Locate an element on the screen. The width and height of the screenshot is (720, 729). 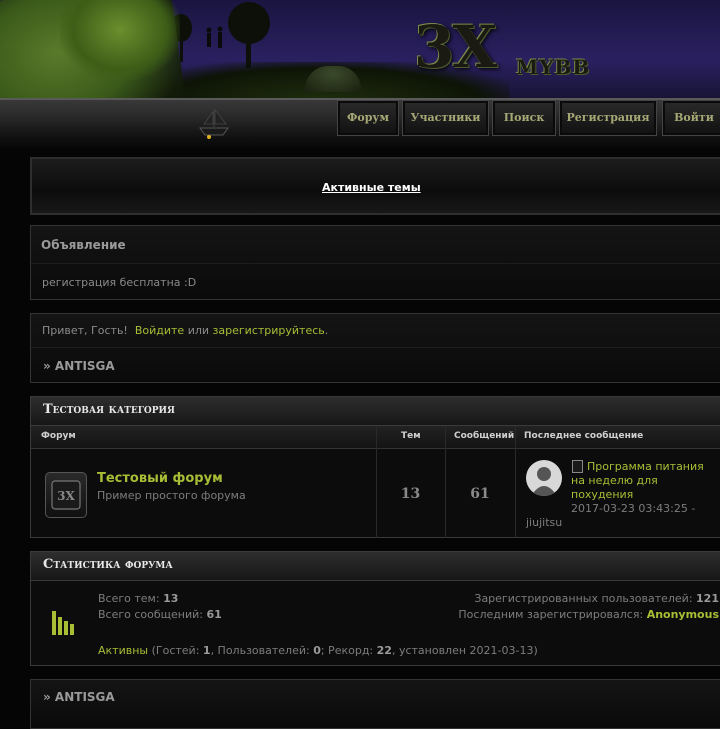
total-posts-value: 61 is located at coordinates (214, 614).